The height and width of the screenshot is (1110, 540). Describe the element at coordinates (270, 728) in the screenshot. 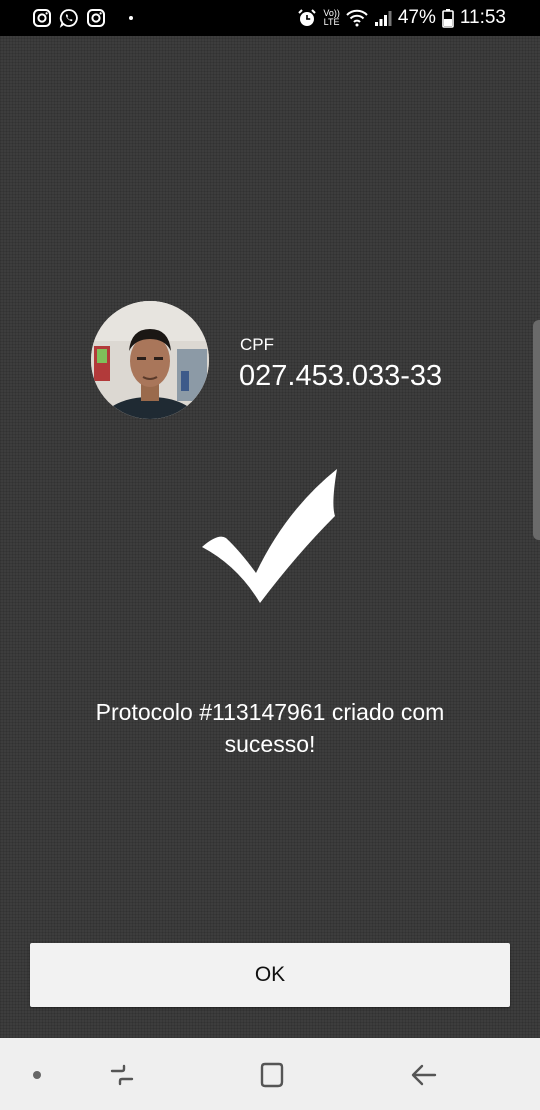

I see `success-message: Protocolo #113147961 criado com sucesso!` at that location.